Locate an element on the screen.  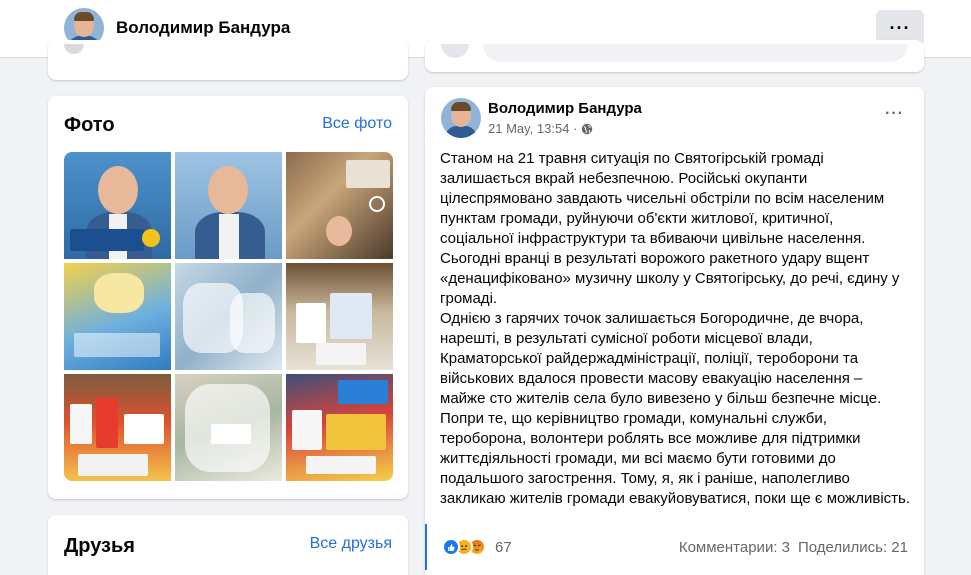
photo-banner is located at coordinates (107, 240).